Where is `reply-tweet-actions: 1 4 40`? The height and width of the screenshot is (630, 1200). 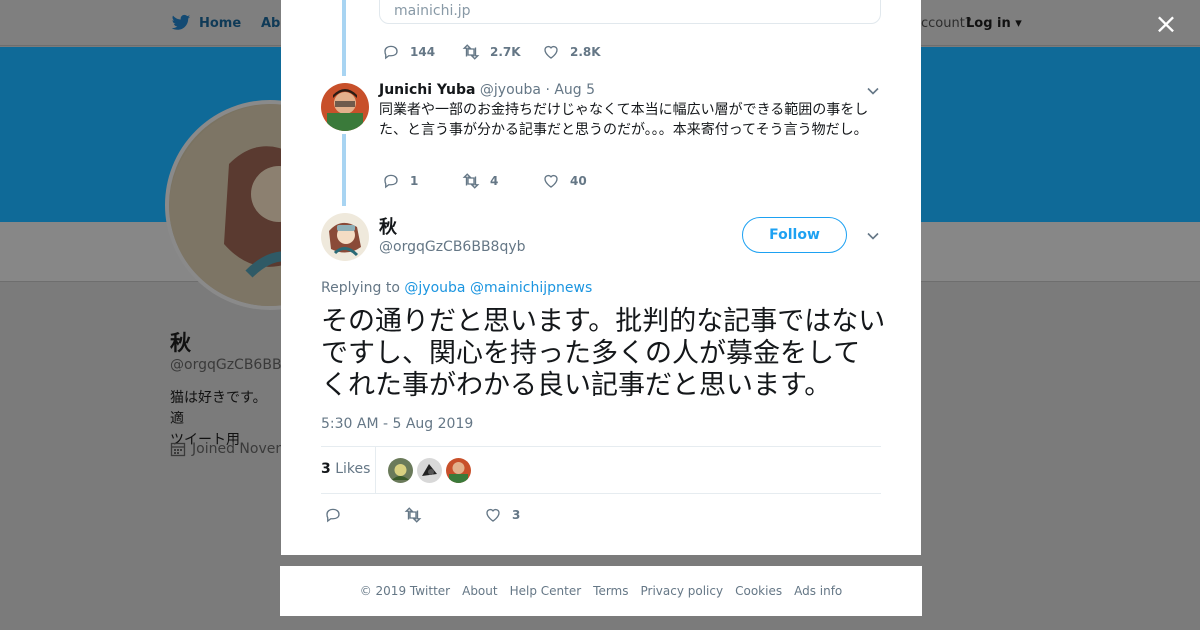
reply-tweet-actions: 1 4 40 is located at coordinates (502, 181).